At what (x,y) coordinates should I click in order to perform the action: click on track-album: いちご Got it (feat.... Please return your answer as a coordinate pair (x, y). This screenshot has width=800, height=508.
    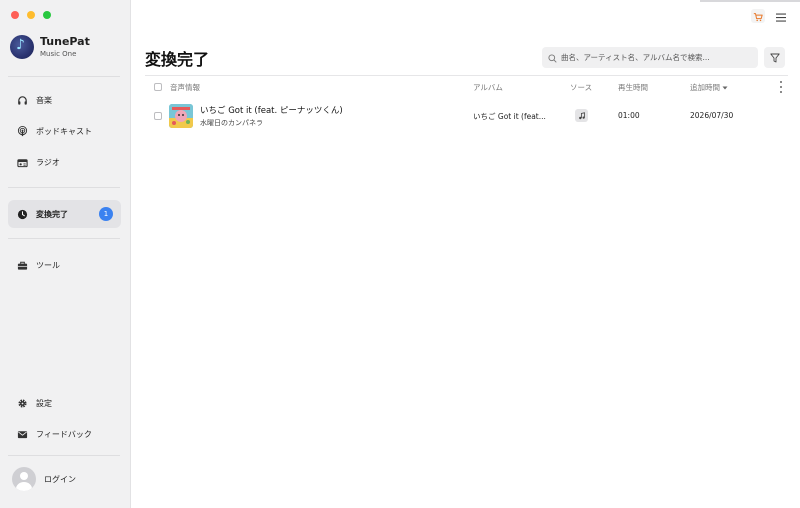
    Looking at the image, I should click on (509, 116).